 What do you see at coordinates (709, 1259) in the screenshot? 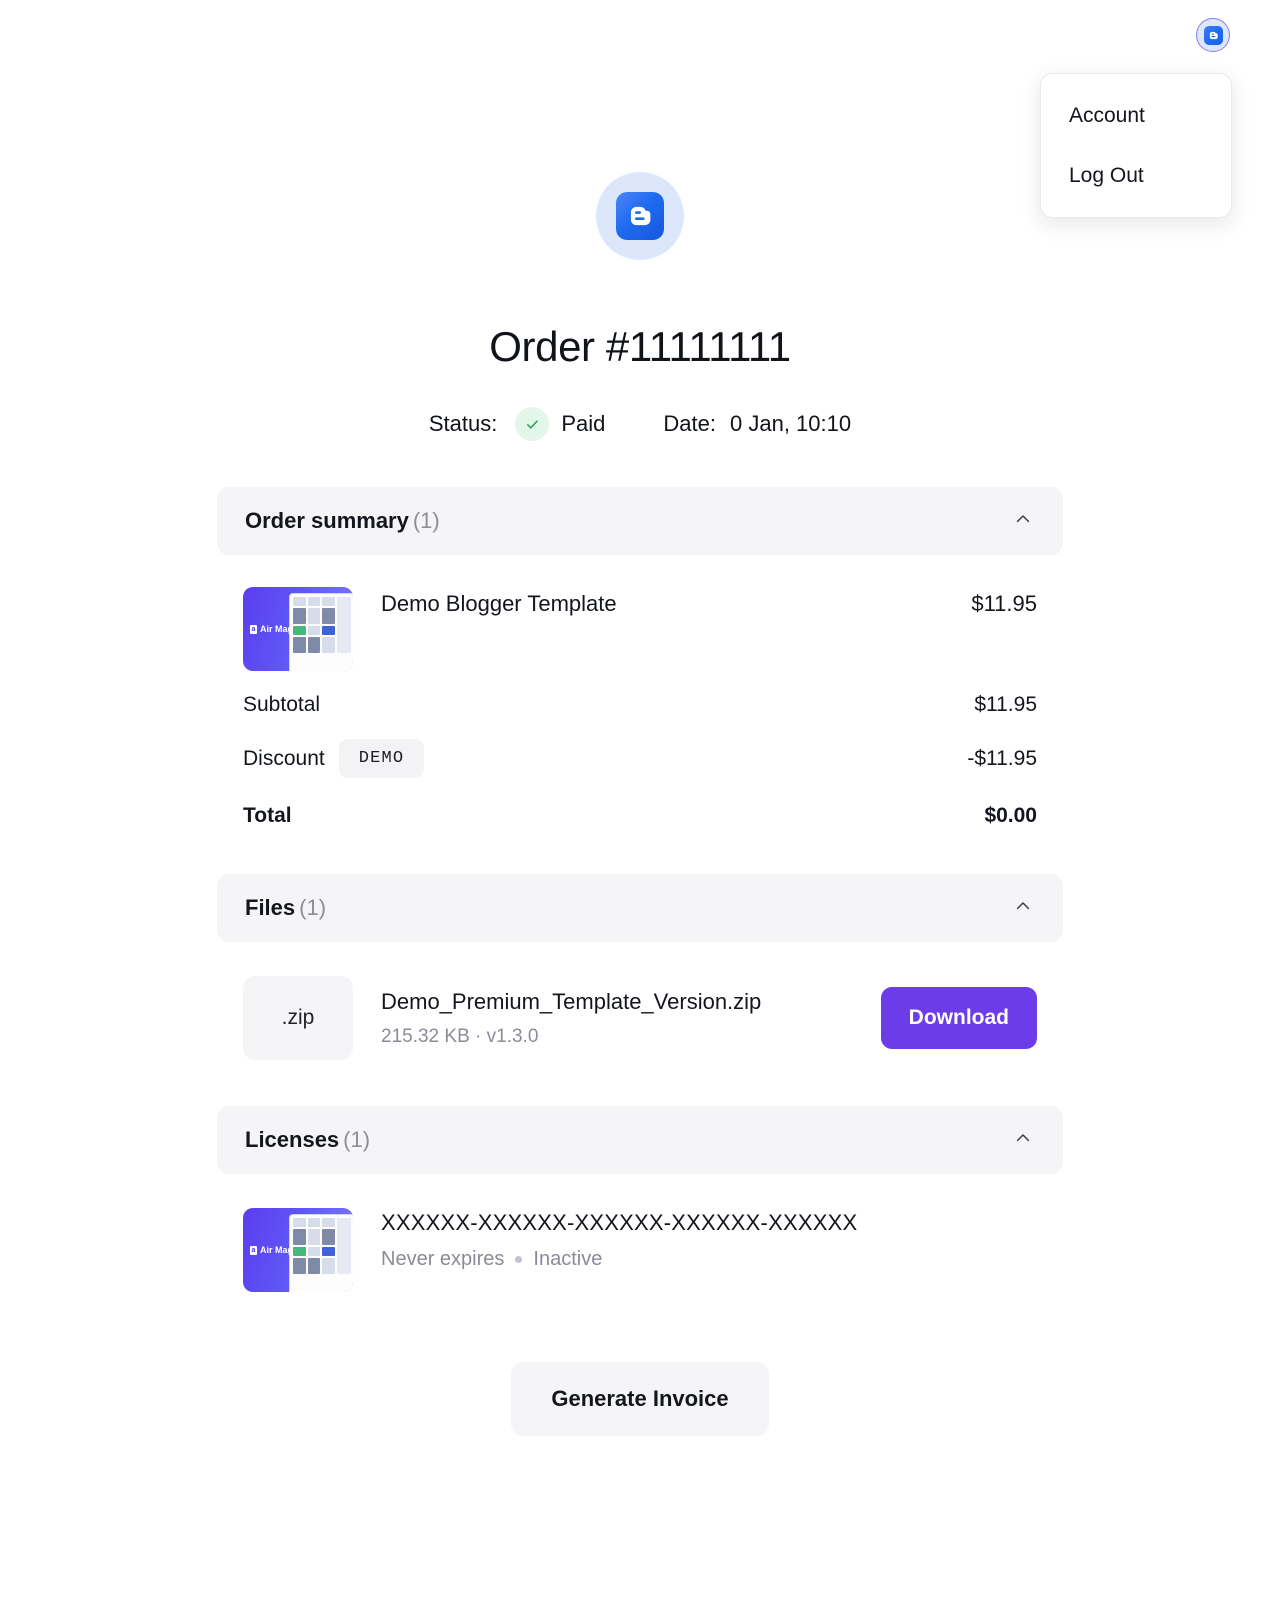
I see `license-meta: Never expires Inactive` at bounding box center [709, 1259].